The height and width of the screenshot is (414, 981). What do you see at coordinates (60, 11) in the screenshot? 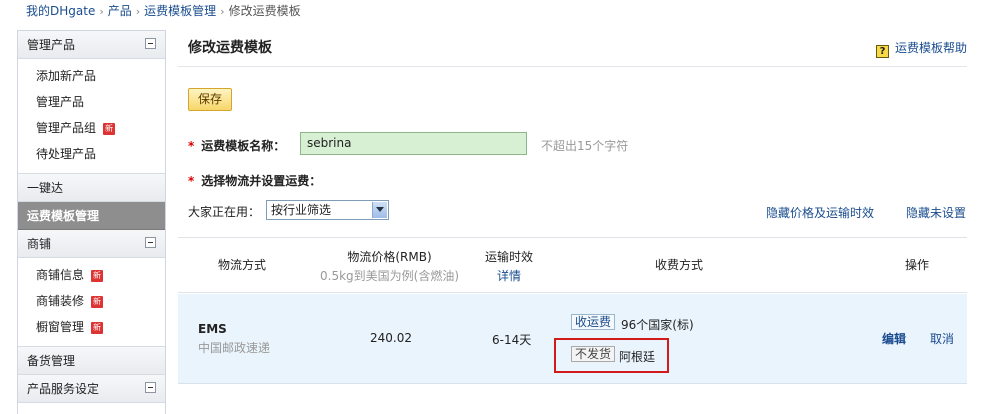
I see `breadcrumb-home: 我的DHgate` at bounding box center [60, 11].